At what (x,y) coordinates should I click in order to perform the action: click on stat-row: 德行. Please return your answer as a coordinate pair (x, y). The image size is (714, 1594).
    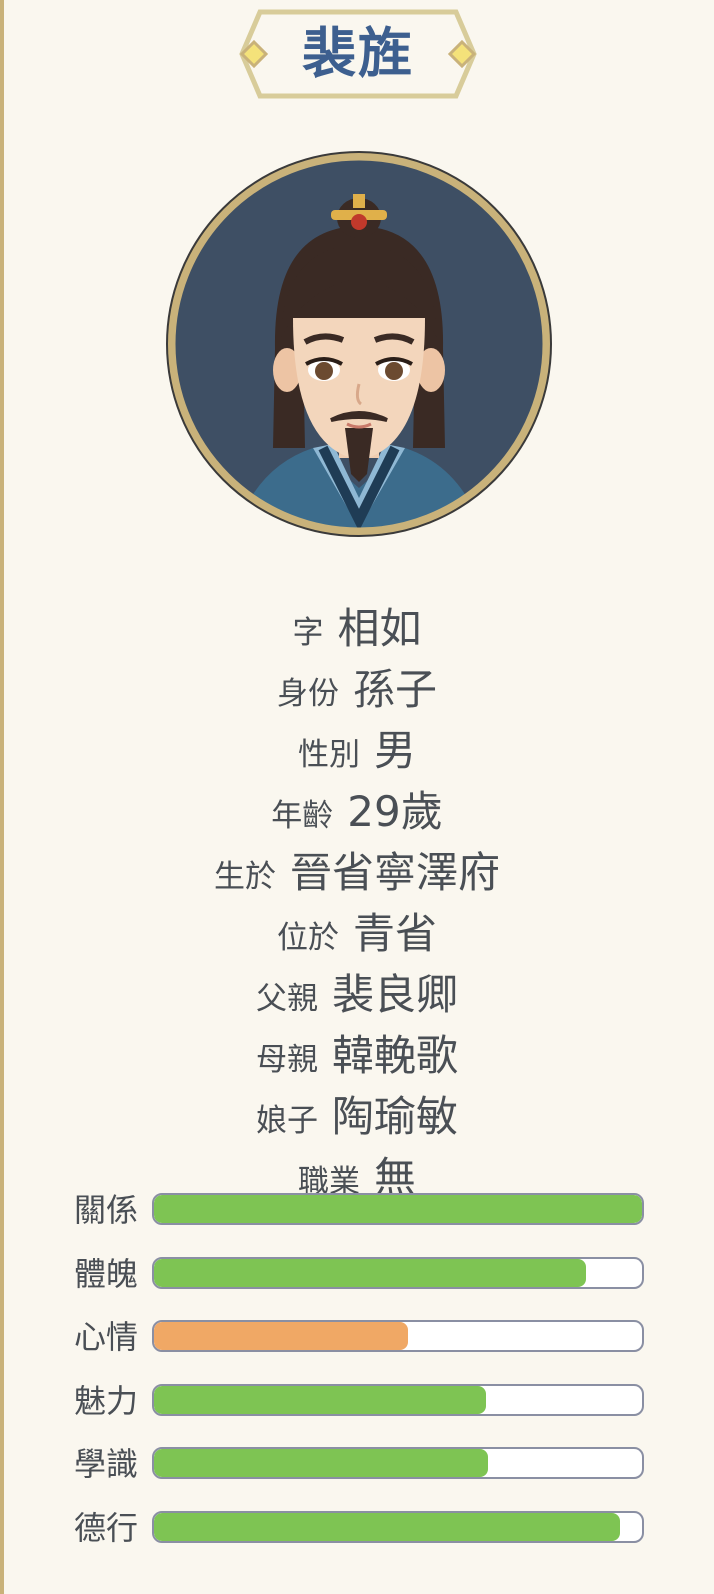
    Looking at the image, I should click on (357, 1528).